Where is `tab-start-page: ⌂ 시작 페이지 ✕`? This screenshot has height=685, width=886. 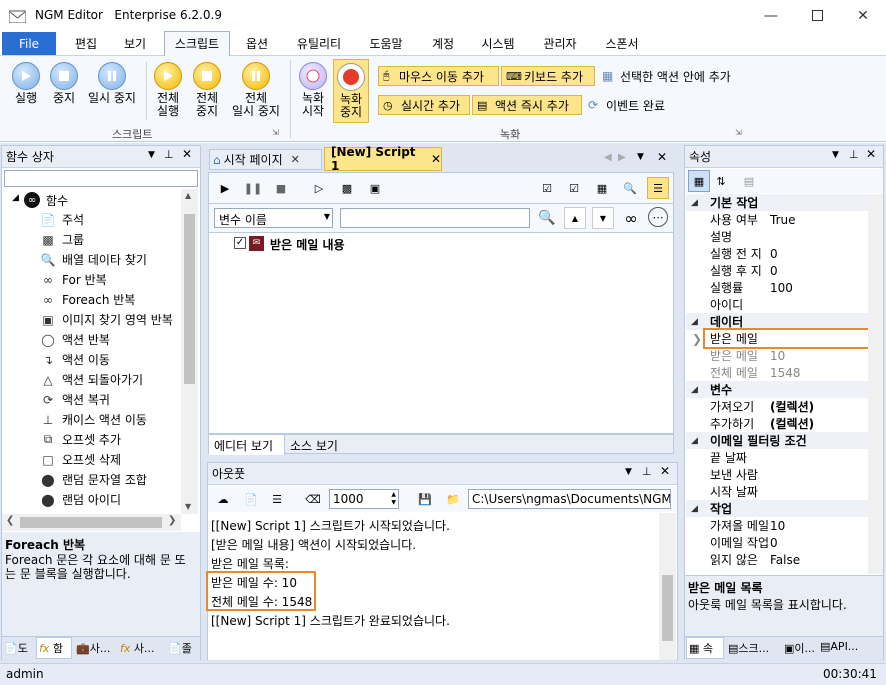
tab-start-page: ⌂ 시작 페이지 ✕ is located at coordinates (265, 159).